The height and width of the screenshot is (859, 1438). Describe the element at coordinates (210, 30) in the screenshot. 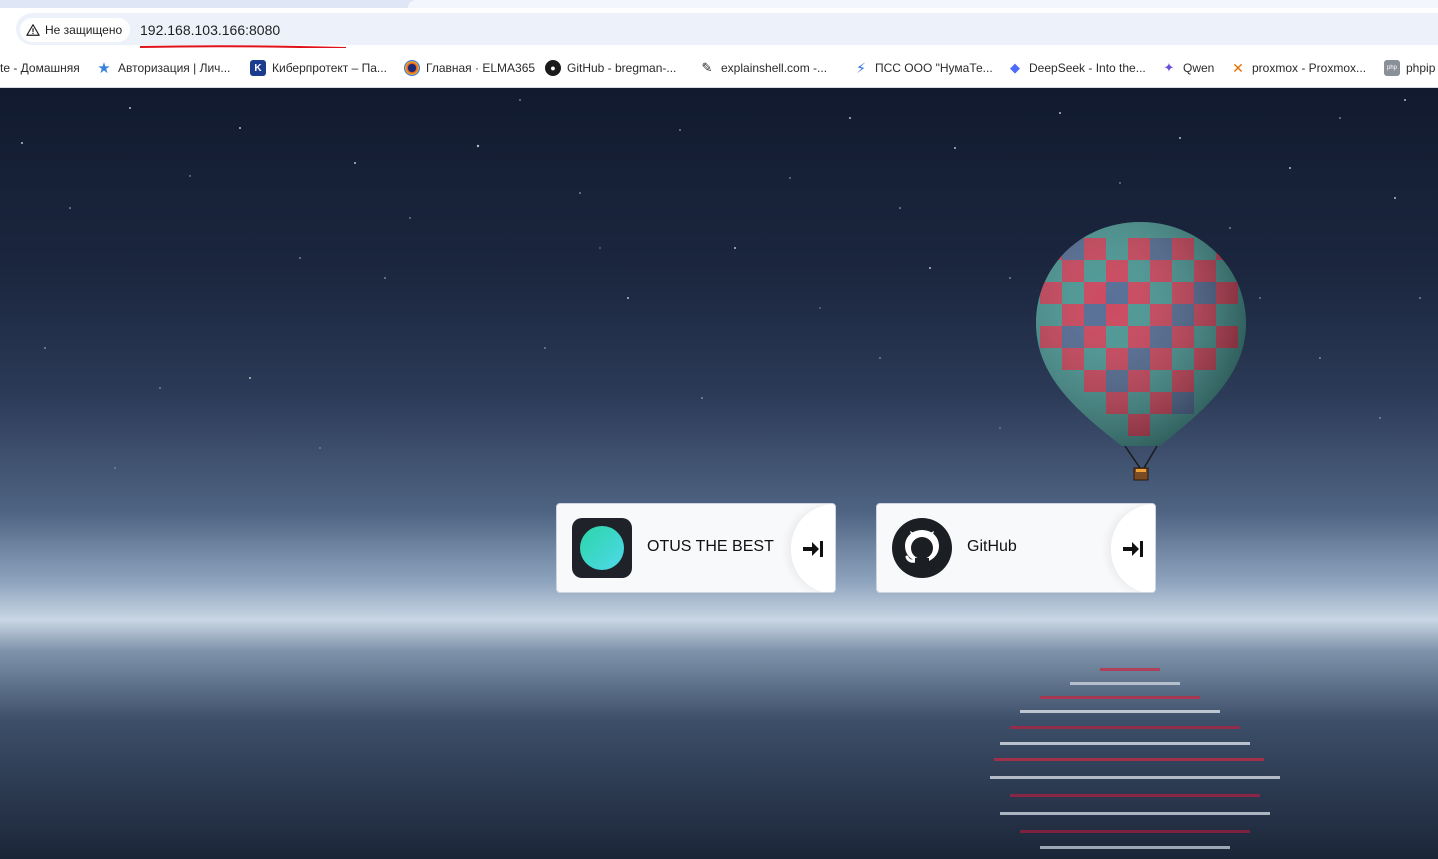

I see `url-text: 192.168.103.166:8080` at that location.